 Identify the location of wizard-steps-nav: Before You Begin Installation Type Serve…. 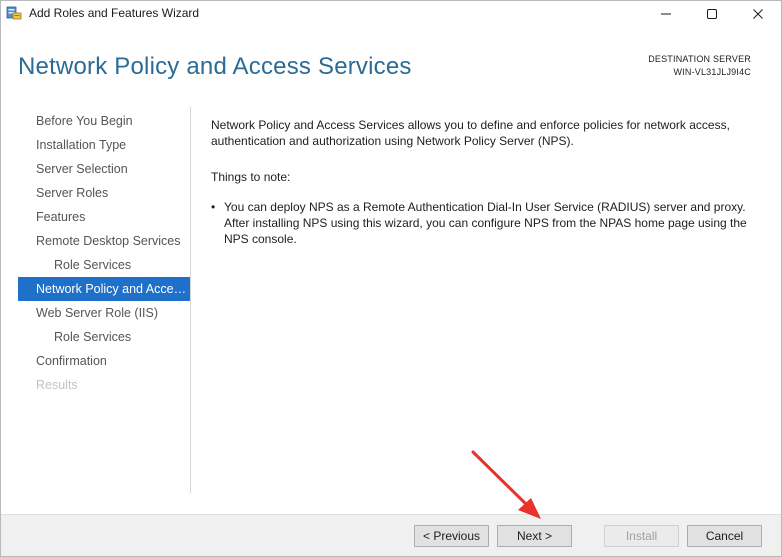
(104, 253).